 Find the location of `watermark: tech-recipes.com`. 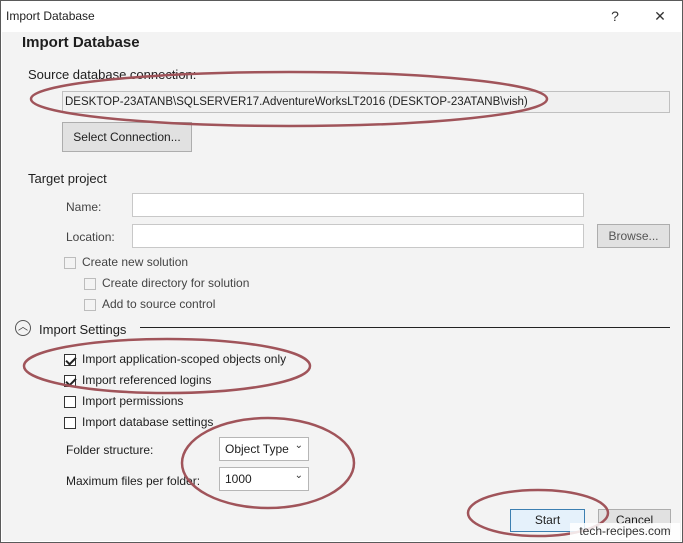

watermark: tech-recipes.com is located at coordinates (625, 531).